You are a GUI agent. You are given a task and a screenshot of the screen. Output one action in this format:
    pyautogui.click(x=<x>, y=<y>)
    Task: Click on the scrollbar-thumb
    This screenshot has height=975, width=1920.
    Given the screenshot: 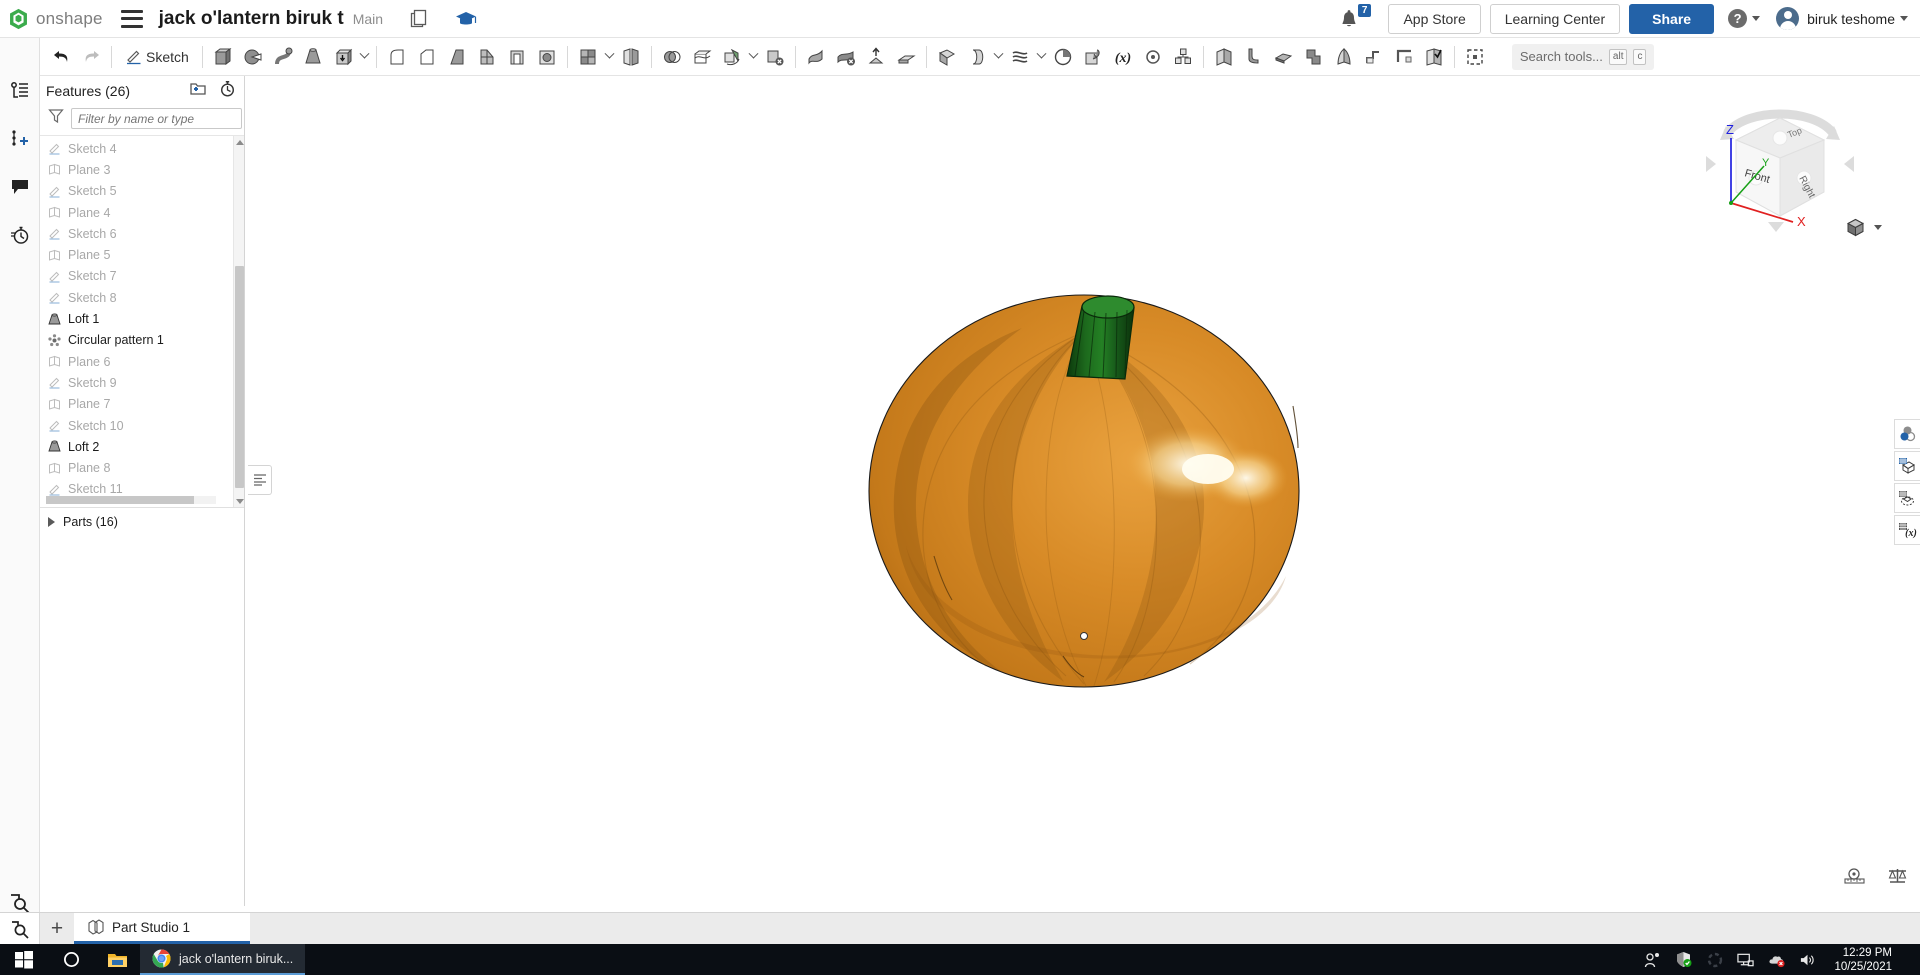 What is the action you would take?
    pyautogui.click(x=239, y=377)
    